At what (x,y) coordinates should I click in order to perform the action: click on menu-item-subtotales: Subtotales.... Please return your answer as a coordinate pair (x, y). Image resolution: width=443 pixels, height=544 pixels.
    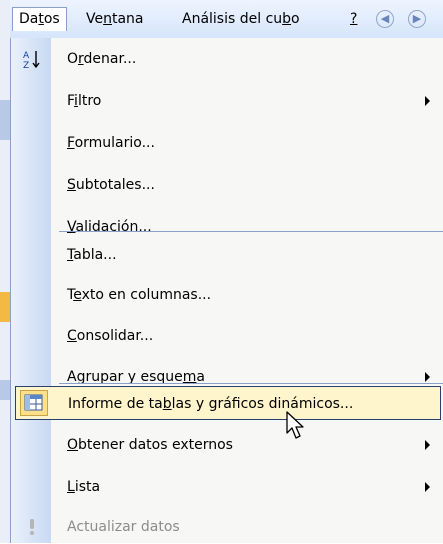
    Looking at the image, I should click on (227, 185).